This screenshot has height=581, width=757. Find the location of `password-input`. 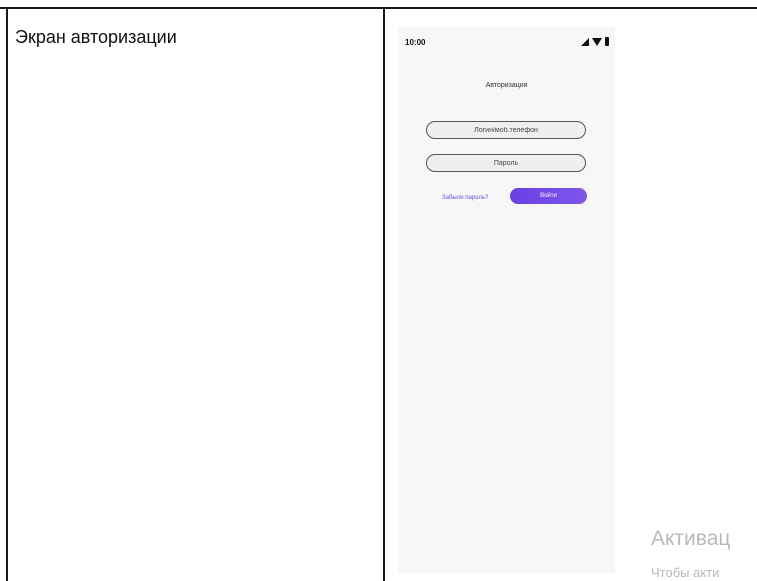

password-input is located at coordinates (506, 163).